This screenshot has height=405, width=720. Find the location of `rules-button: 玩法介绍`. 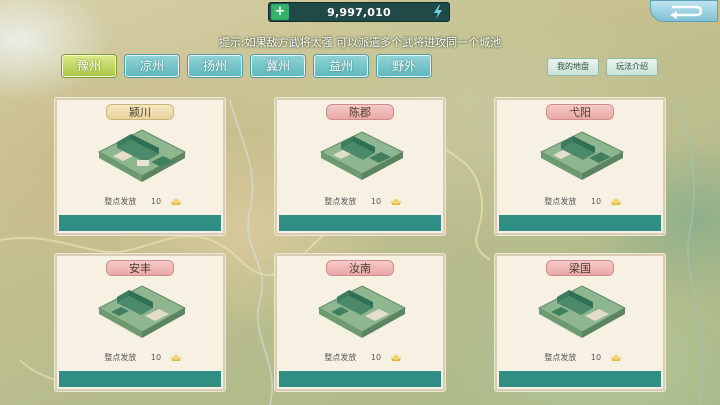

rules-button: 玩法介绍 is located at coordinates (632, 67).